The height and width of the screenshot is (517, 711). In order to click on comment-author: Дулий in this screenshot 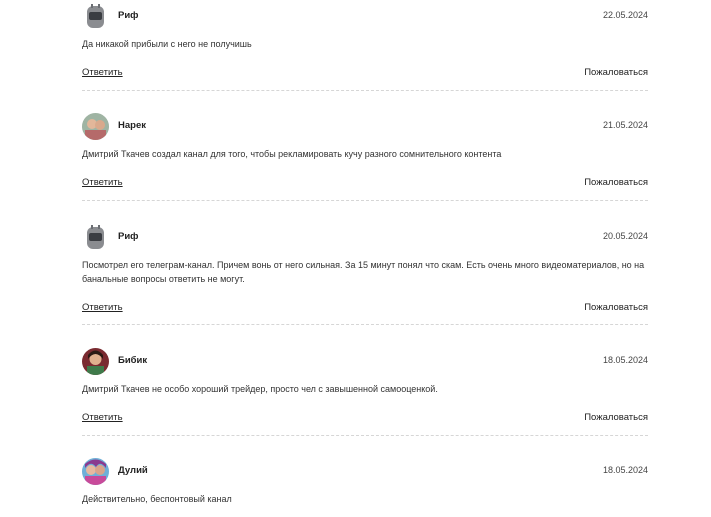, I will do `click(133, 470)`.